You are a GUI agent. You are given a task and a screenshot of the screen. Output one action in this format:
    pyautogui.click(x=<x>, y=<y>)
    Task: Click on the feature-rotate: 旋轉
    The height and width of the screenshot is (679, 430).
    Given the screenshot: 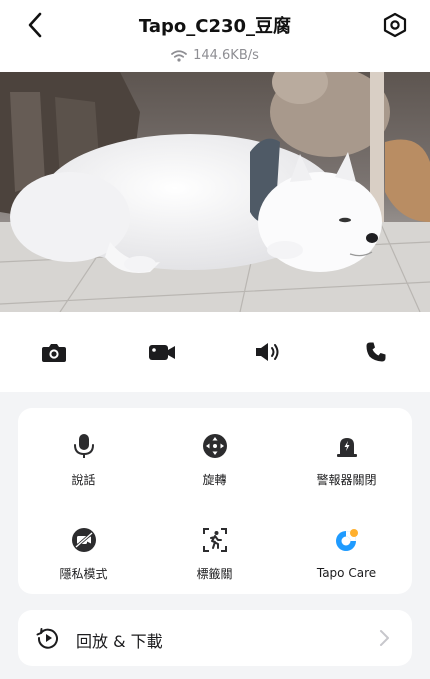 What is the action you would take?
    pyautogui.click(x=214, y=448)
    